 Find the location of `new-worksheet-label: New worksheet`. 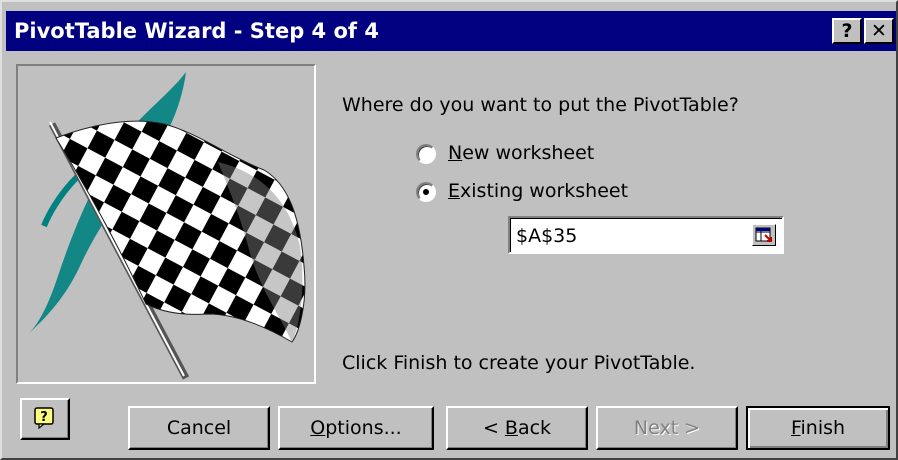

new-worksheet-label: New worksheet is located at coordinates (521, 153).